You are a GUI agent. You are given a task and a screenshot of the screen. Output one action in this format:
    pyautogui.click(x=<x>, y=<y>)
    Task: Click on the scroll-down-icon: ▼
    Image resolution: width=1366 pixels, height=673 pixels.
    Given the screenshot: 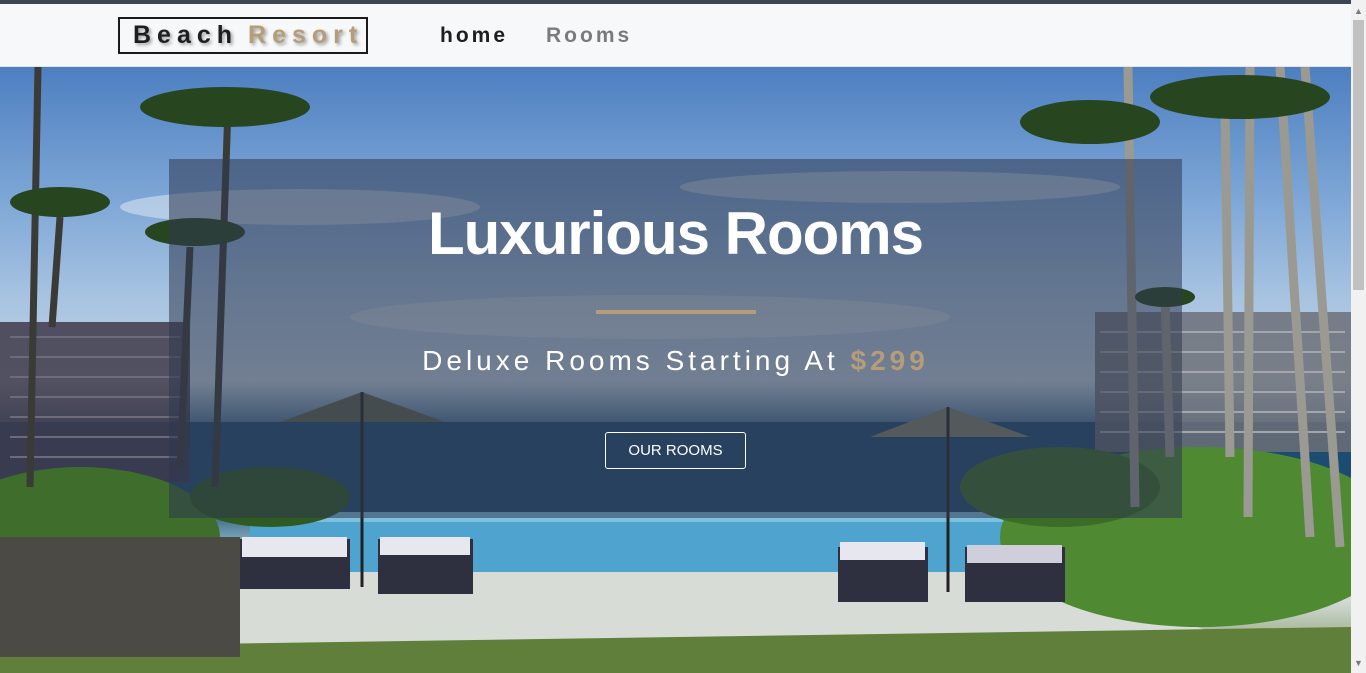 What is the action you would take?
    pyautogui.click(x=1358, y=663)
    